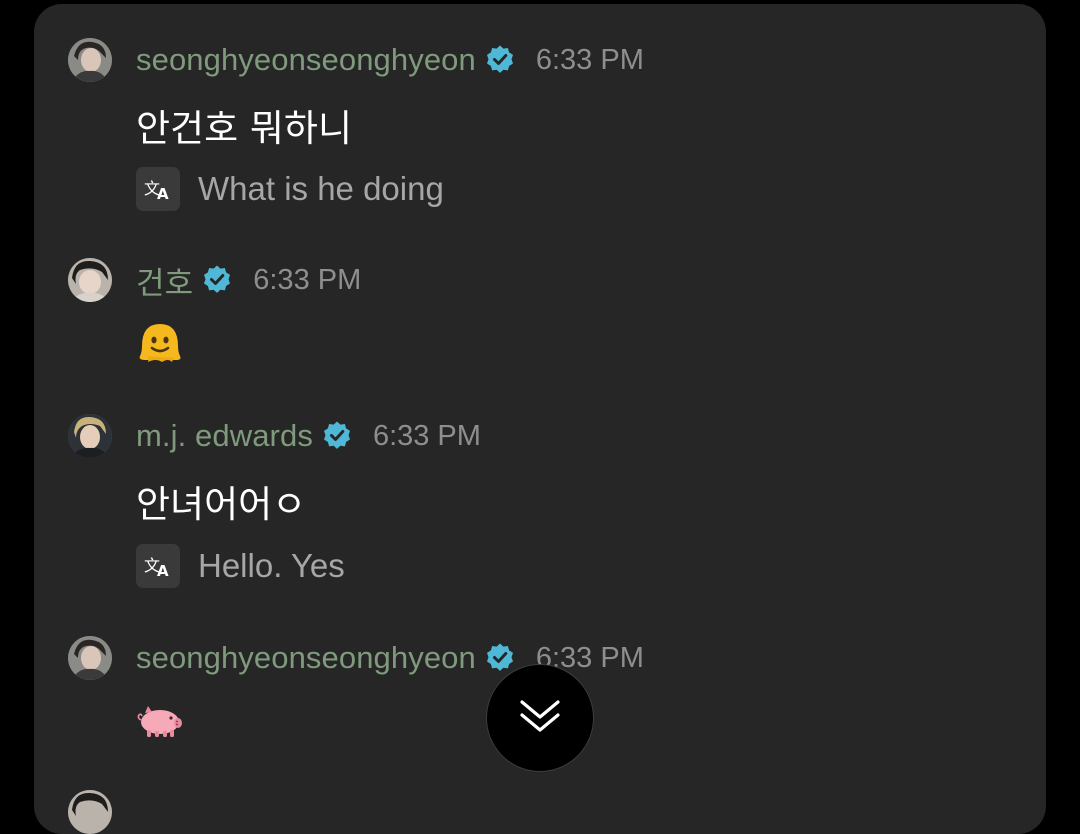 Image resolution: width=1080 pixels, height=834 pixels. I want to click on translation-text: Hello. Yes, so click(271, 565).